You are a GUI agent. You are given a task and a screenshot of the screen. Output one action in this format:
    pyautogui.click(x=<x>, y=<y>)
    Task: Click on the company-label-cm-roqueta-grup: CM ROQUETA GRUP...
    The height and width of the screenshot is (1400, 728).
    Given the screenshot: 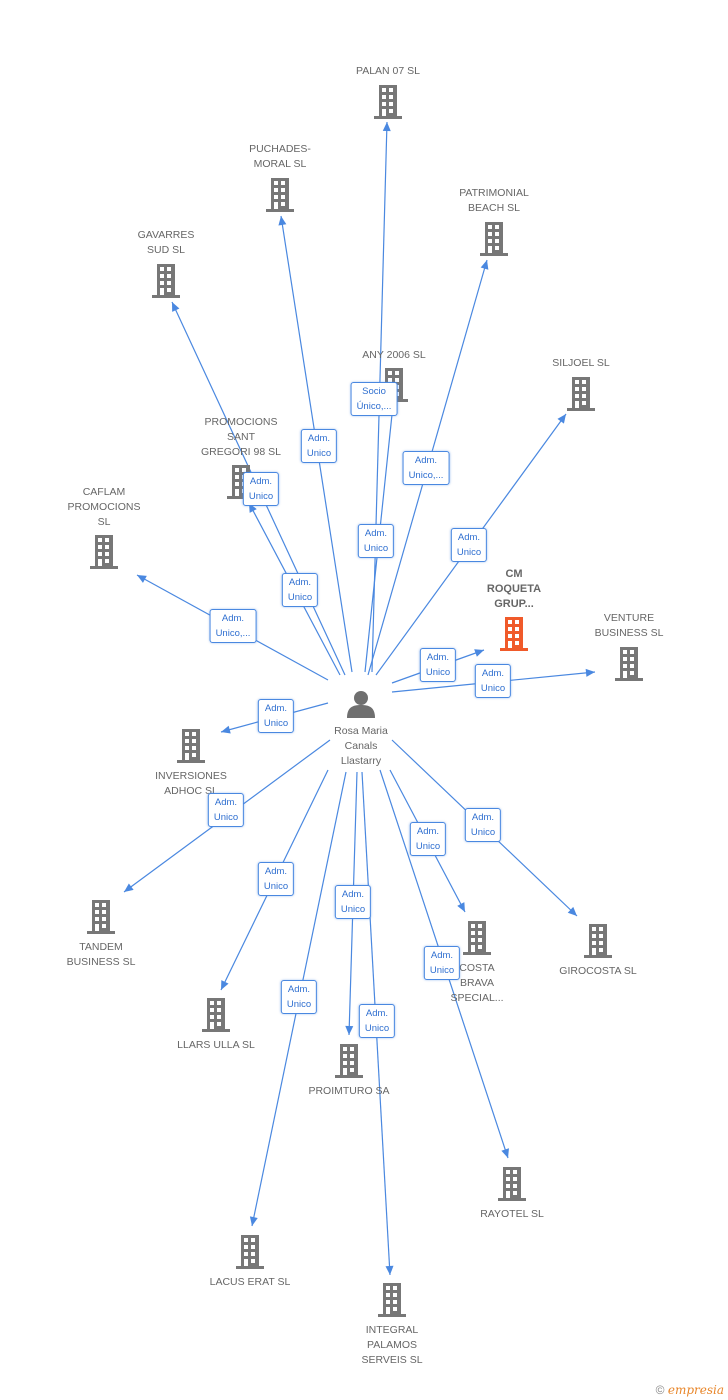 What is the action you would take?
    pyautogui.click(x=514, y=589)
    